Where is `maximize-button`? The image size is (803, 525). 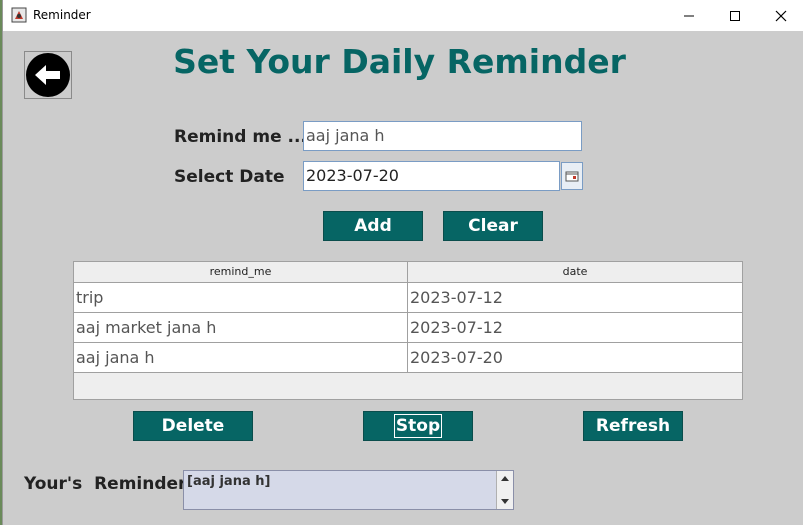 maximize-button is located at coordinates (735, 15).